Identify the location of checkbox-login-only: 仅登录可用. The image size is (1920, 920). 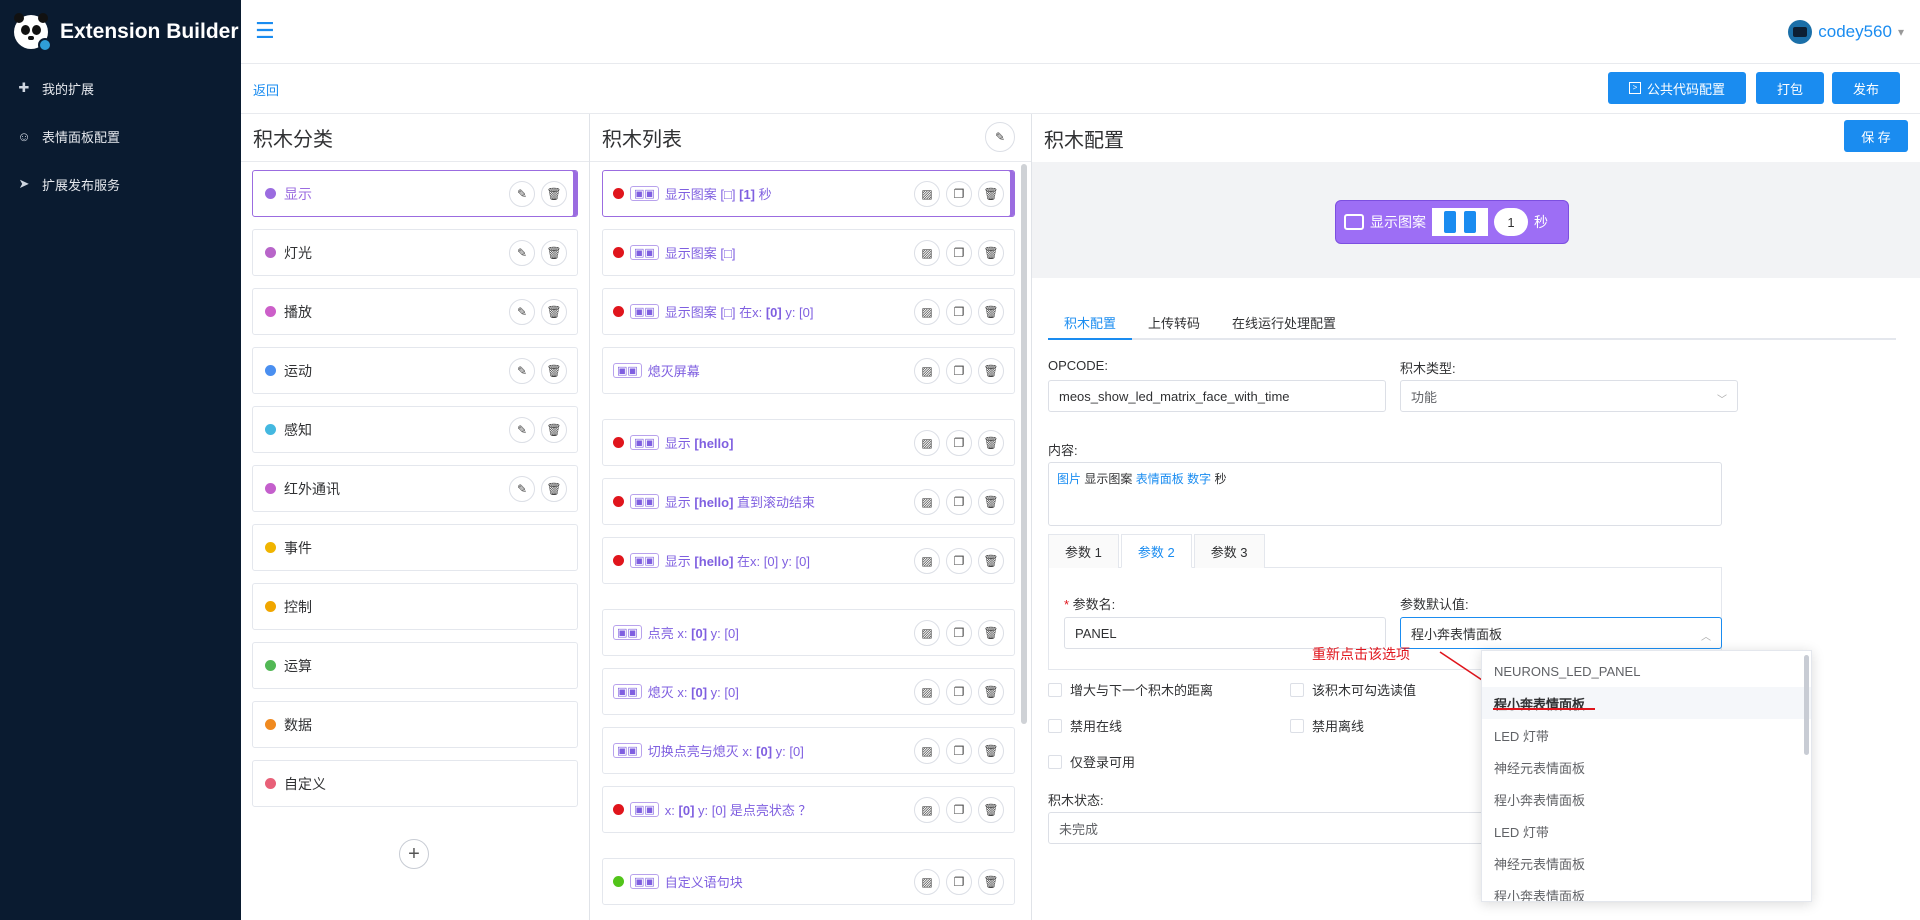
(1091, 761).